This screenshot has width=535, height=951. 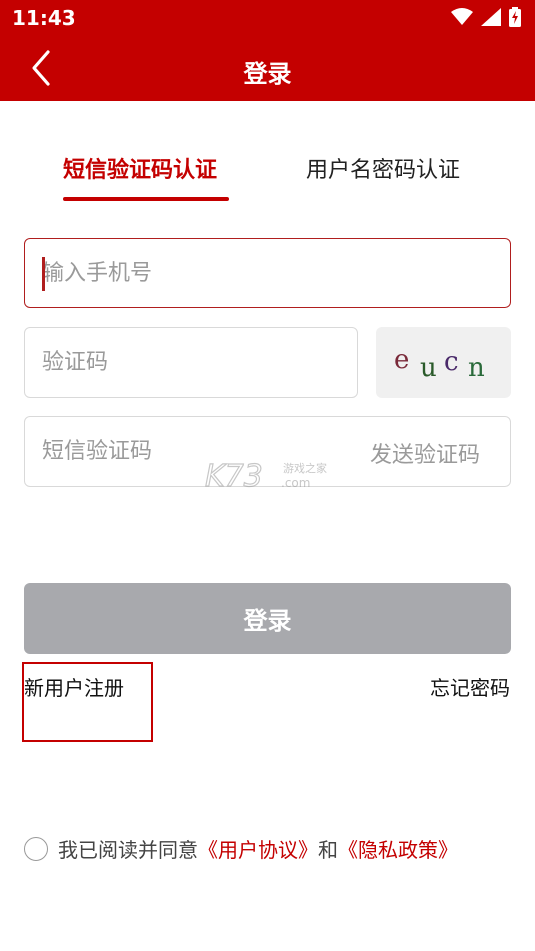 What do you see at coordinates (328, 850) in the screenshot?
I see `agreement-conj: 和` at bounding box center [328, 850].